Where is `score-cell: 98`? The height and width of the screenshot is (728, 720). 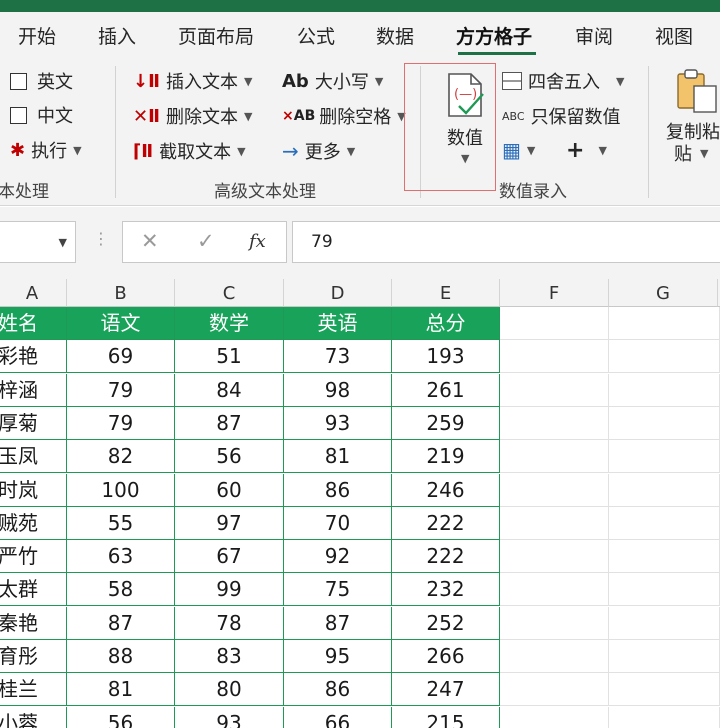 score-cell: 98 is located at coordinates (338, 390).